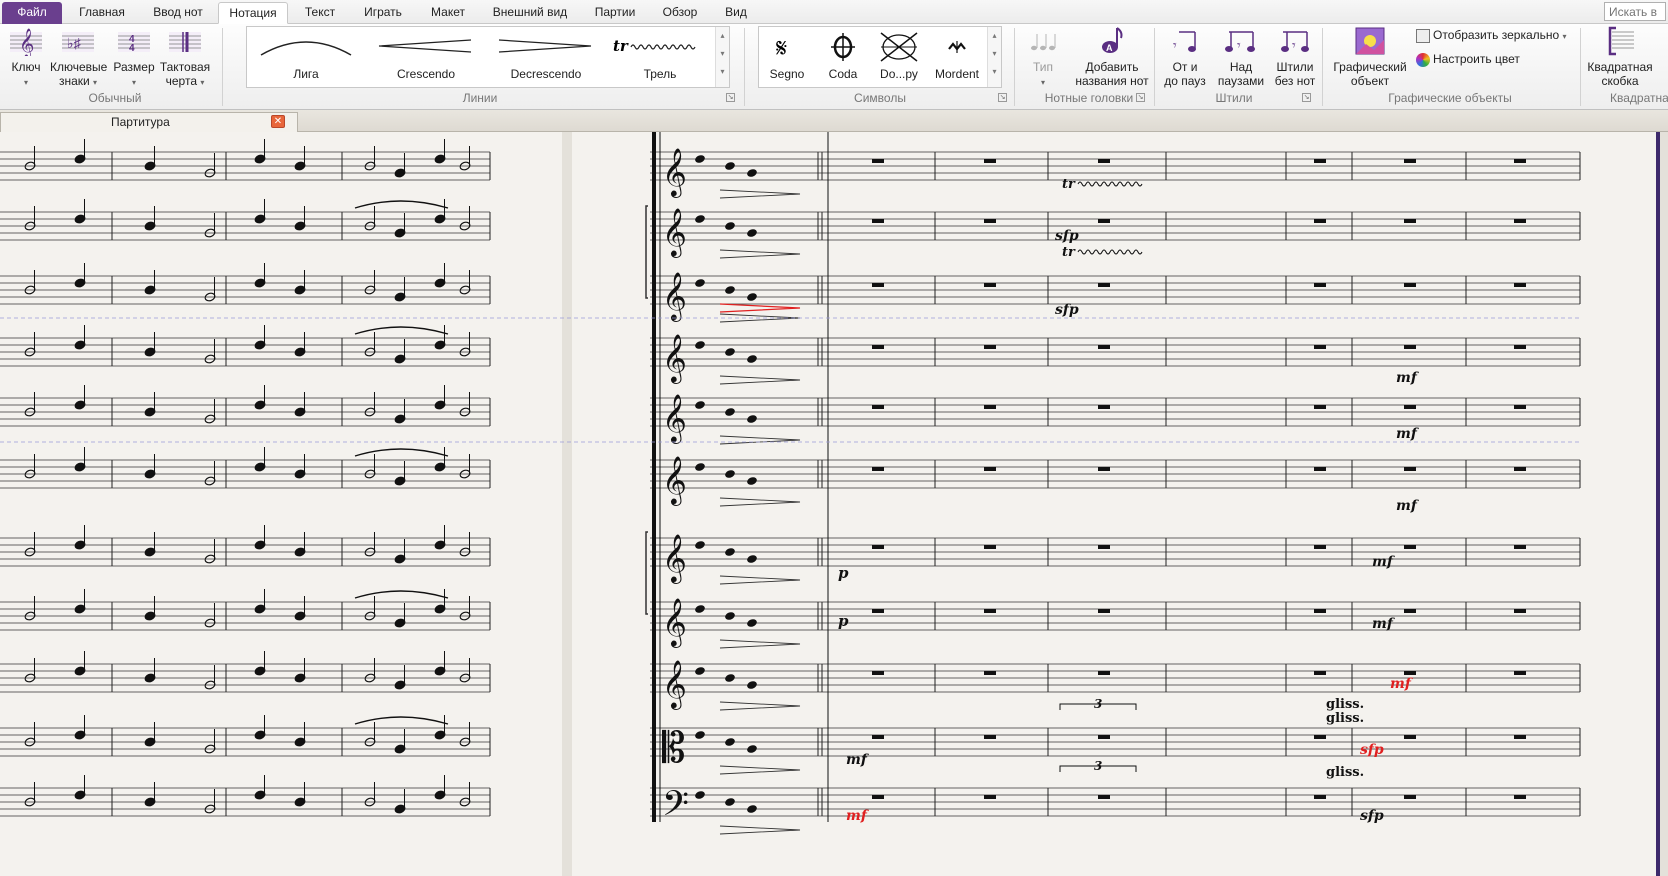  What do you see at coordinates (736, 13) in the screenshot?
I see `tab-view: Вид` at bounding box center [736, 13].